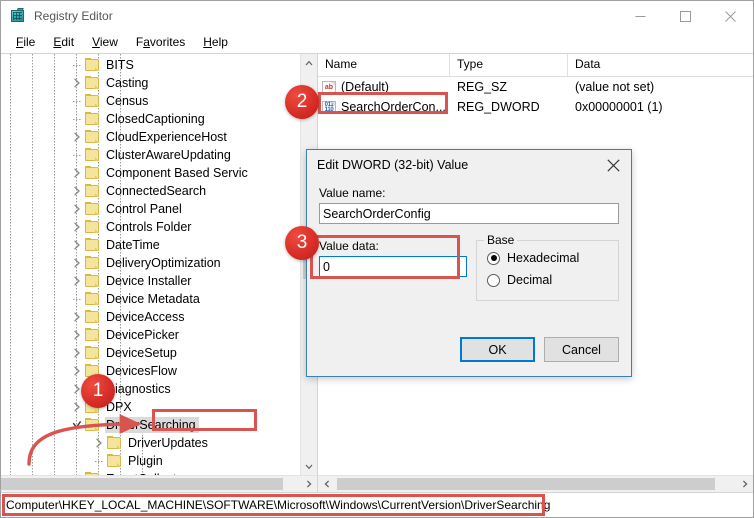 This screenshot has width=754, height=518. I want to click on value-type-cell: REG_SZ, so click(482, 87).